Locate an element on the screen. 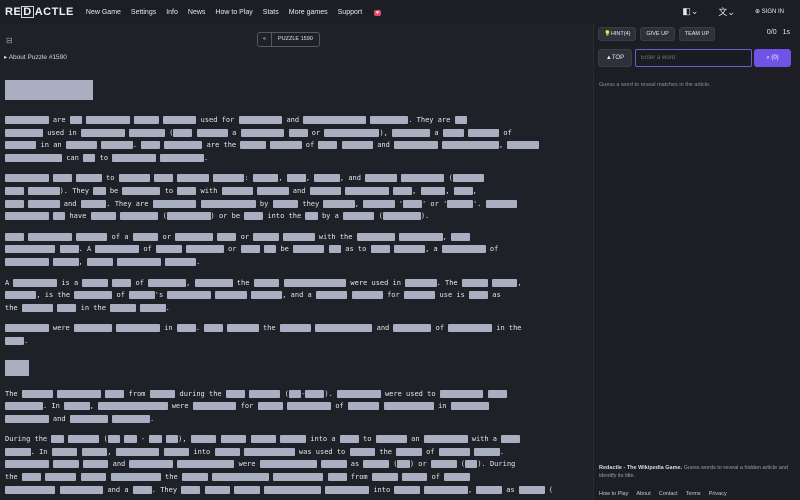 Image resolution: width=800 pixels, height=500 pixels. team-up-button: TEAM UP is located at coordinates (697, 34).